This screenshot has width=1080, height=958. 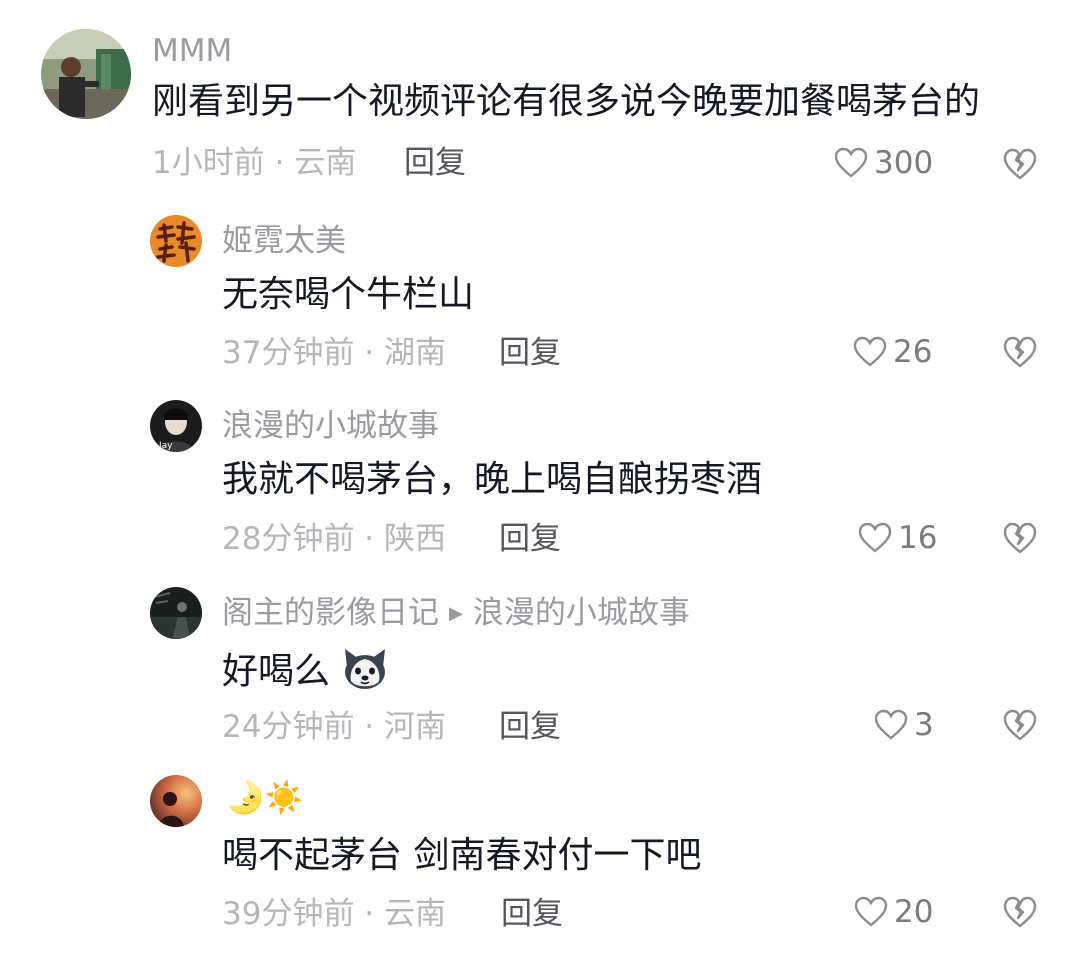 What do you see at coordinates (581, 613) in the screenshot?
I see `reply-target: 浪漫的小城故事` at bounding box center [581, 613].